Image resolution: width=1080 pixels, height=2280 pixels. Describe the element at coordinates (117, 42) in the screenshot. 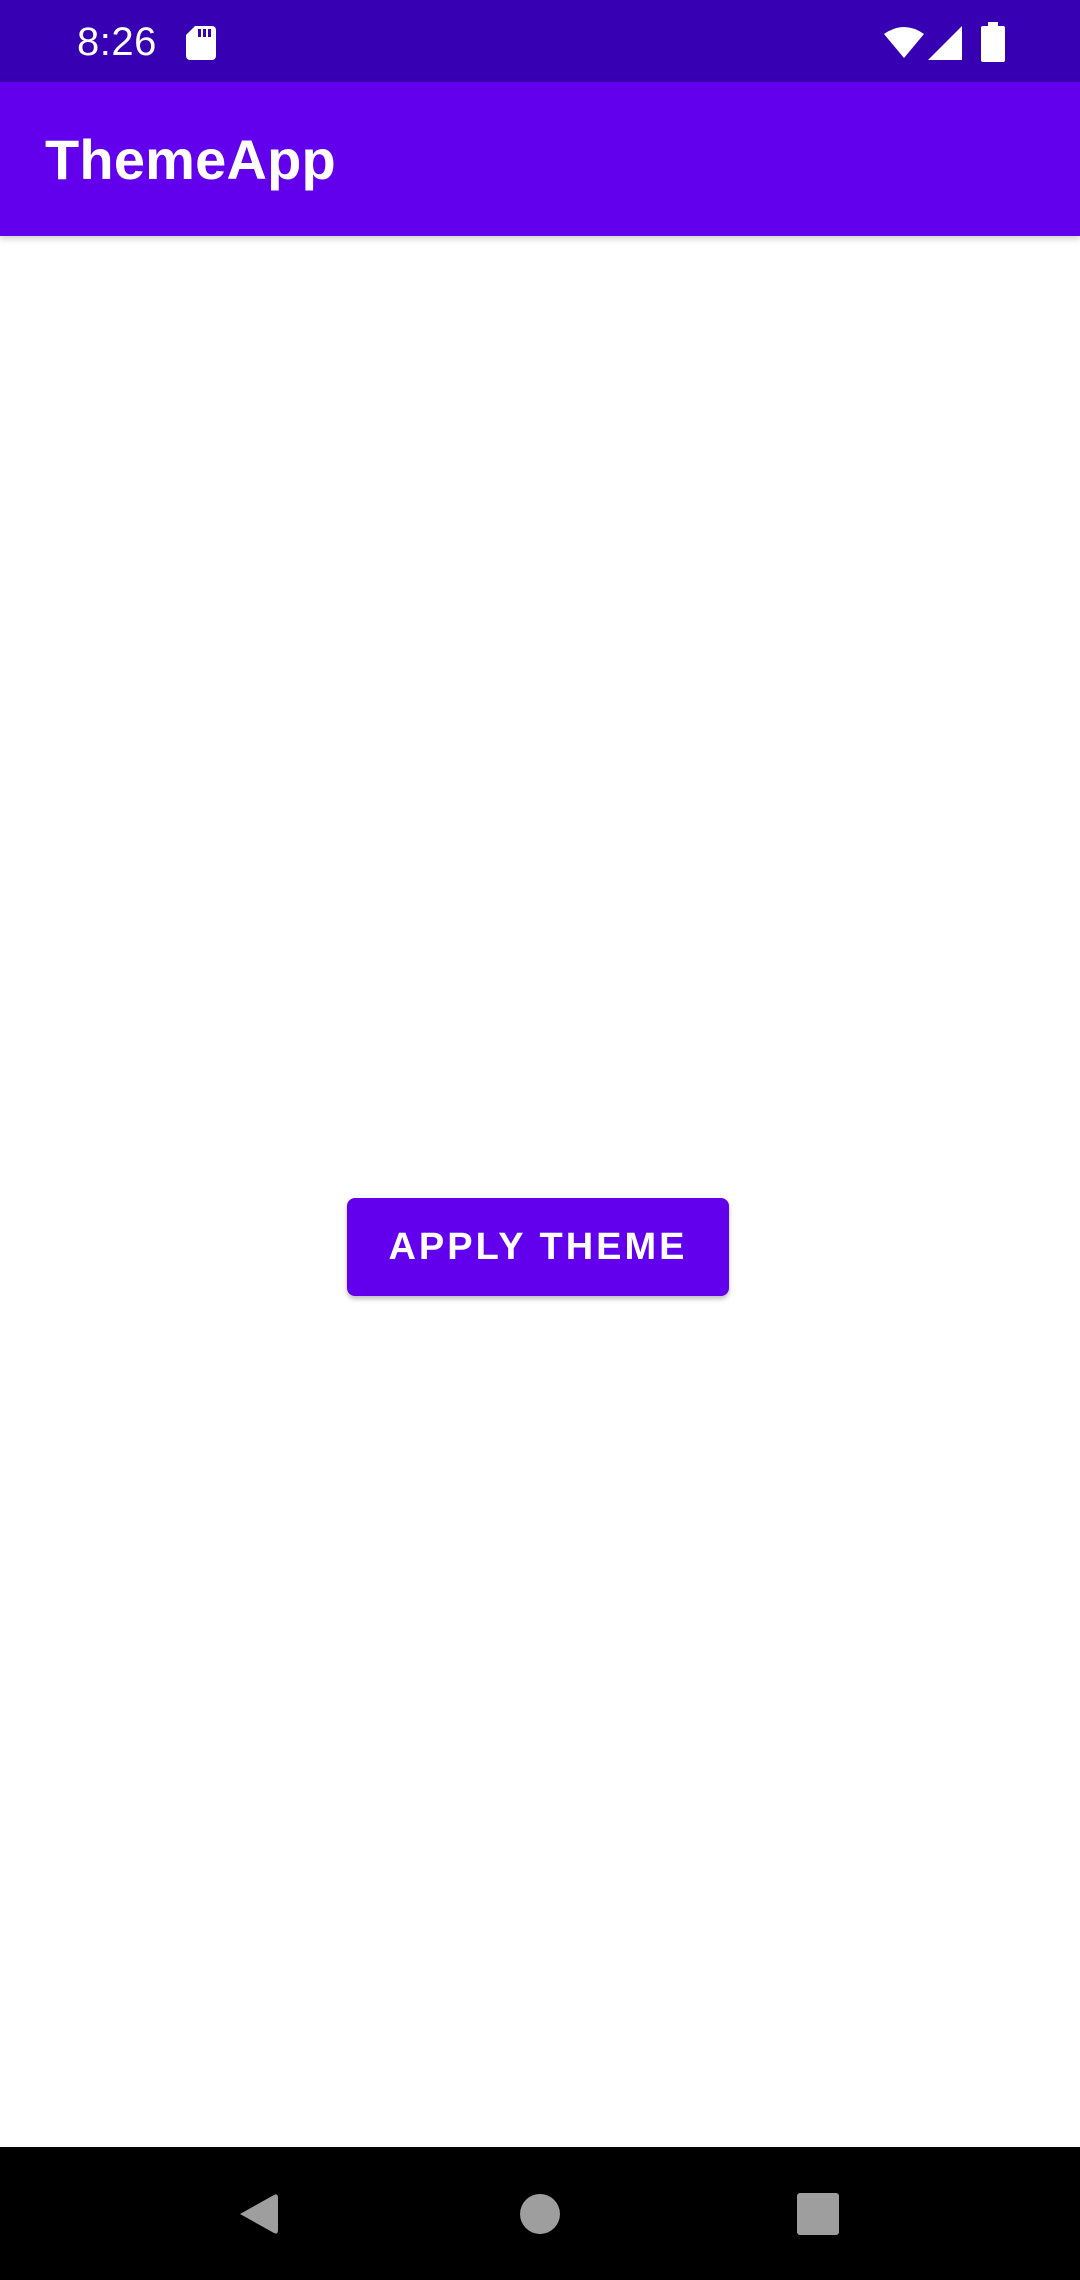

I see `status-time: 8:26` at that location.